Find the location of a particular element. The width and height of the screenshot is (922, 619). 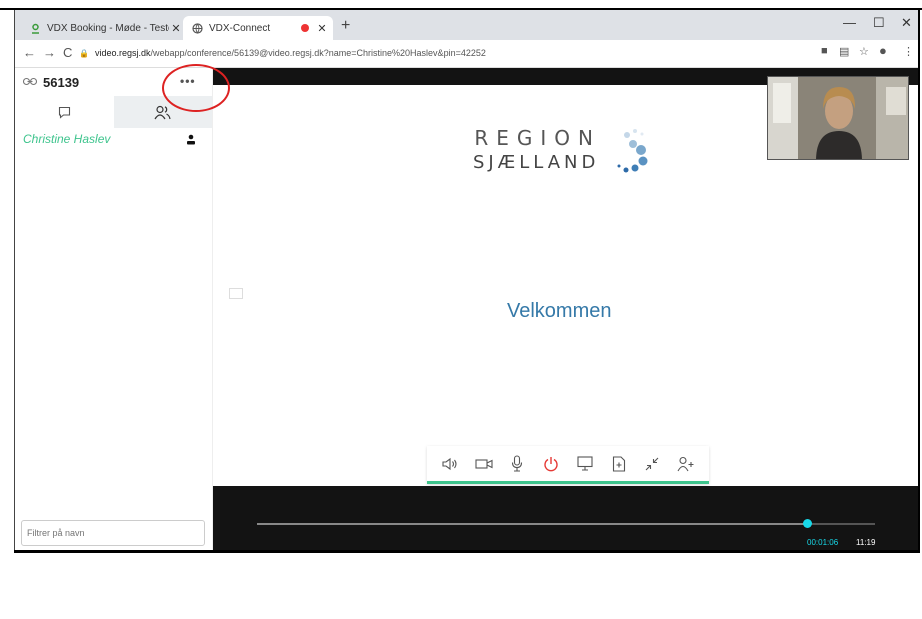

minimize-window-icon: — is located at coordinates (849, 22).